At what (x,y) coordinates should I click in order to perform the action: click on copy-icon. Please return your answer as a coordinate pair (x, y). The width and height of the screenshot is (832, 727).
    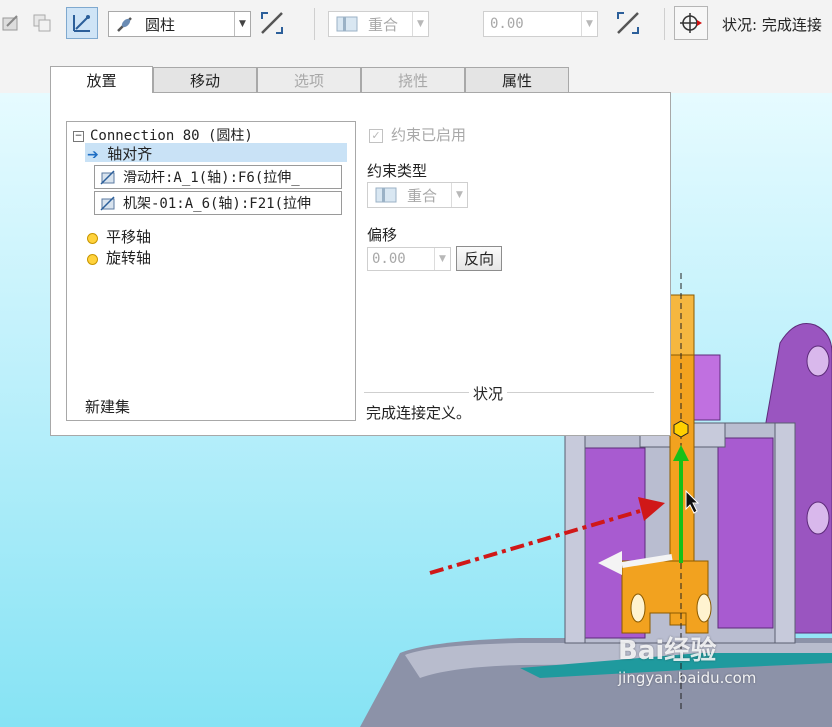
    Looking at the image, I should click on (42, 23).